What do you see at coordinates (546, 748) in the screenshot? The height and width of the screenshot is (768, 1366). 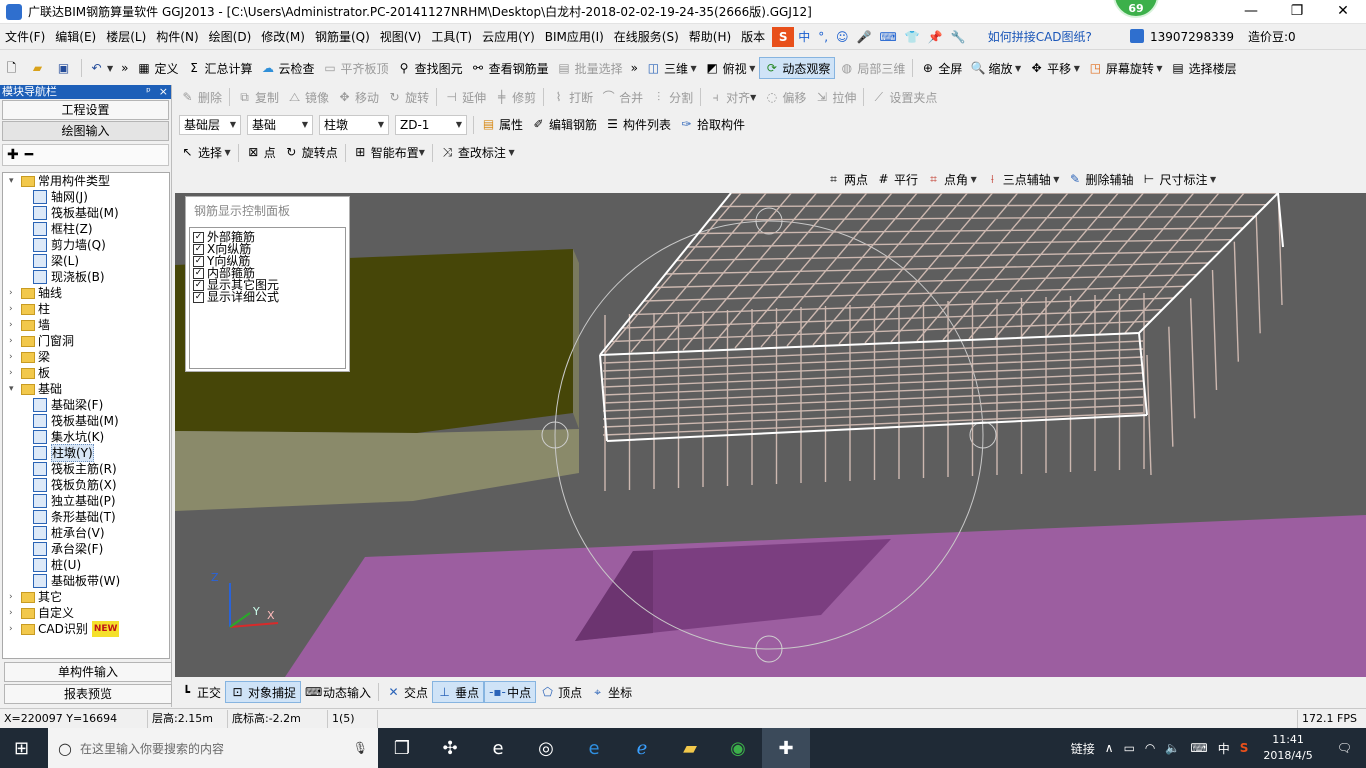 I see `chrome-like-icon: ◎` at bounding box center [546, 748].